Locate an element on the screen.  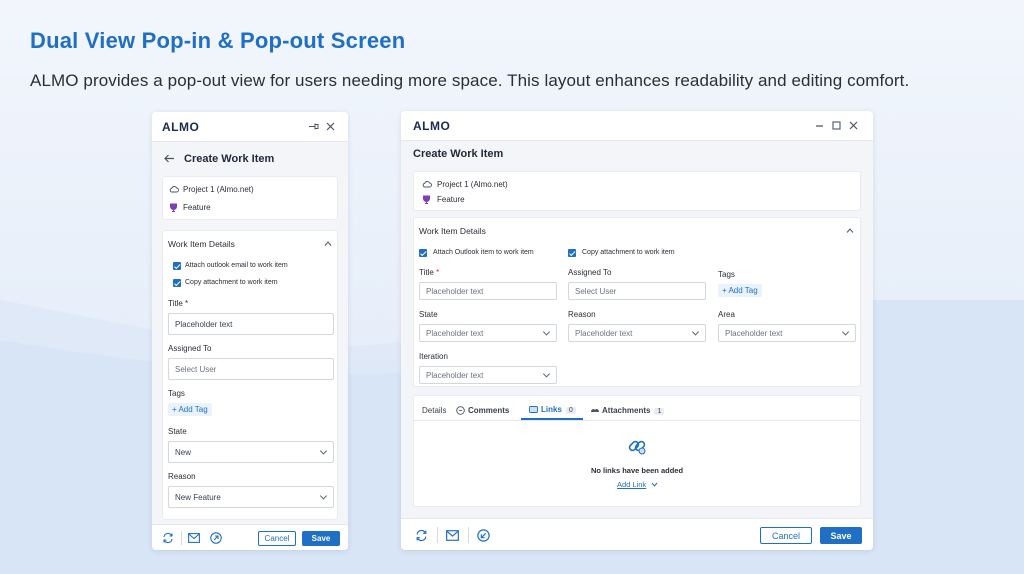
outlook-checkbox-label: Attach outlook email to work item is located at coordinates (236, 265).